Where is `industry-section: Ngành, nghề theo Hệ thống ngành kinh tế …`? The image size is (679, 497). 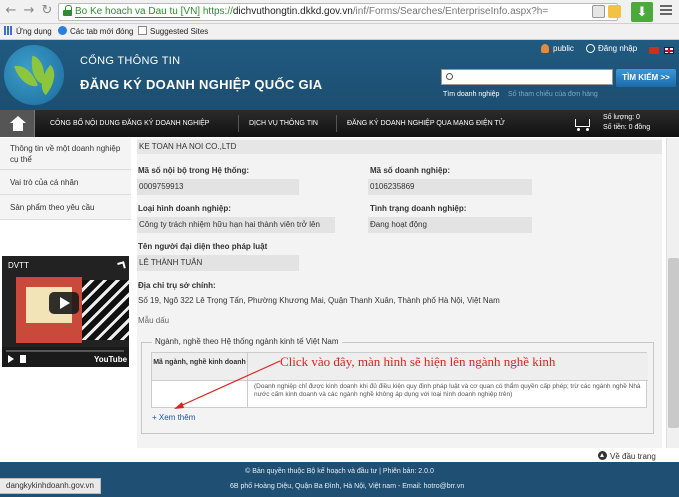 industry-section: Ngành, nghề theo Hệ thống ngành kinh tế … is located at coordinates (397, 385).